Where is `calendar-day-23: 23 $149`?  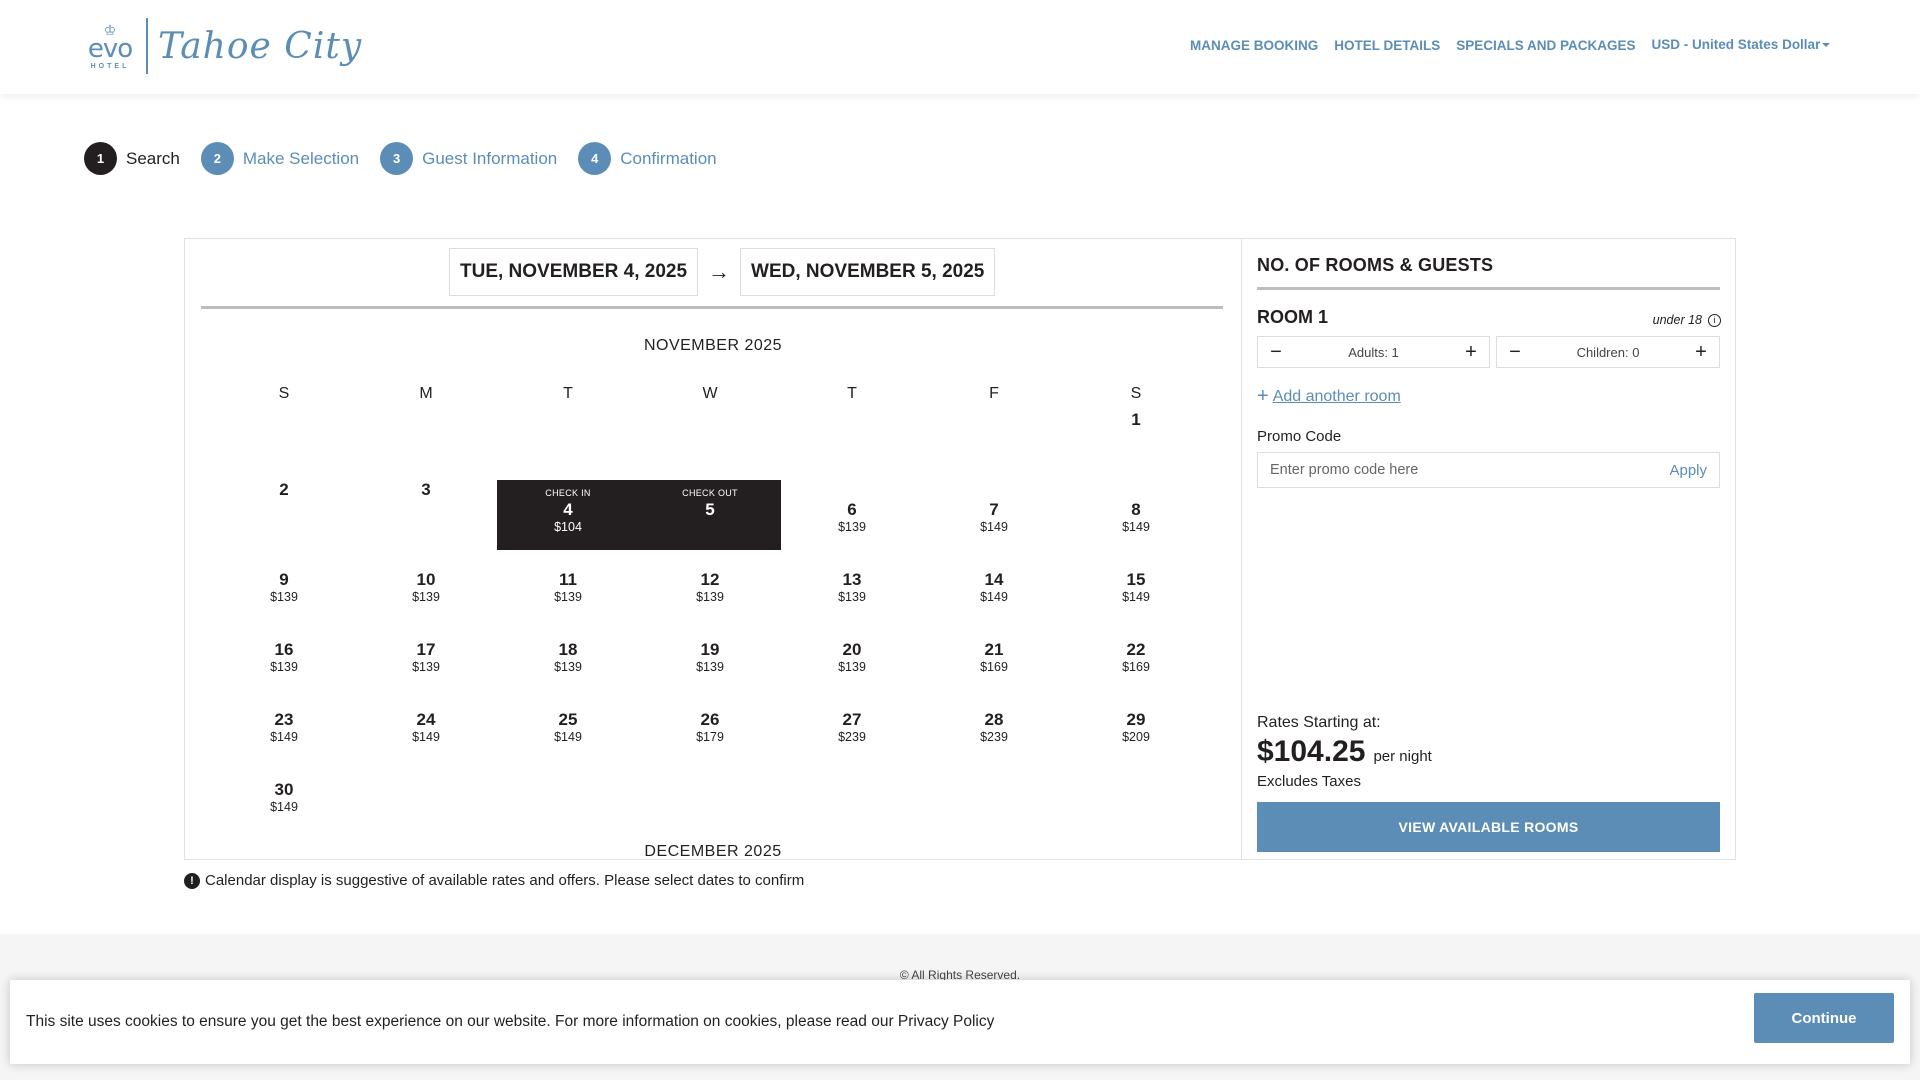 calendar-day-23: 23 $149 is located at coordinates (284, 725).